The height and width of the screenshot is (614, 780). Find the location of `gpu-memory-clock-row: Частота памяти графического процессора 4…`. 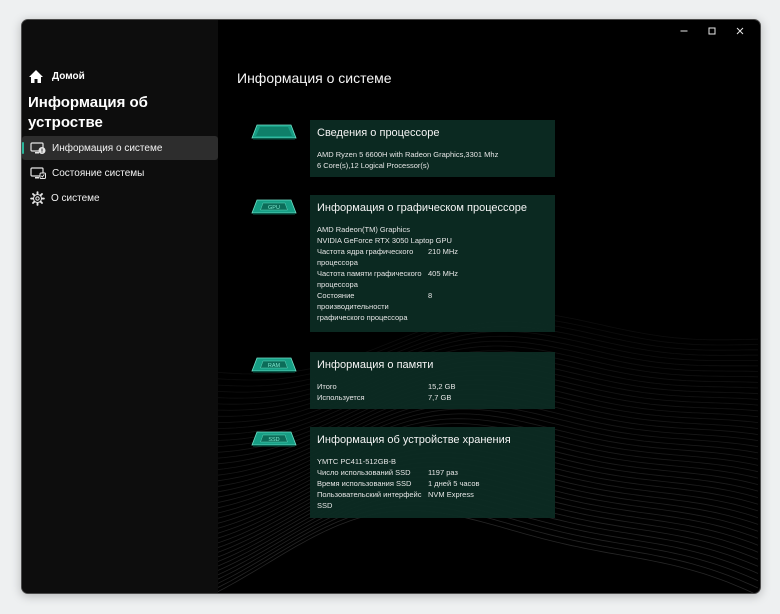

gpu-memory-clock-row: Частота памяти графического процессора 4… is located at coordinates (432, 279).